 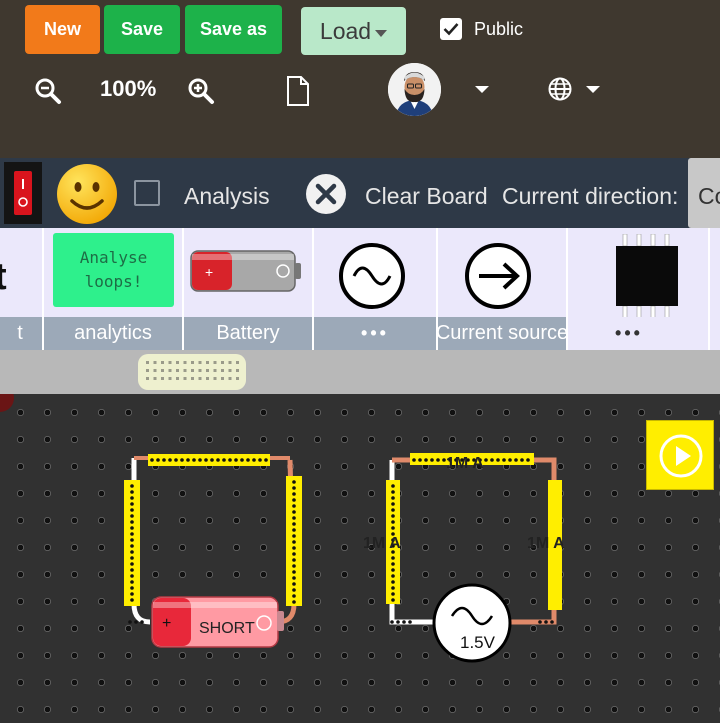 I want to click on zoom-in-icon, so click(x=201, y=91).